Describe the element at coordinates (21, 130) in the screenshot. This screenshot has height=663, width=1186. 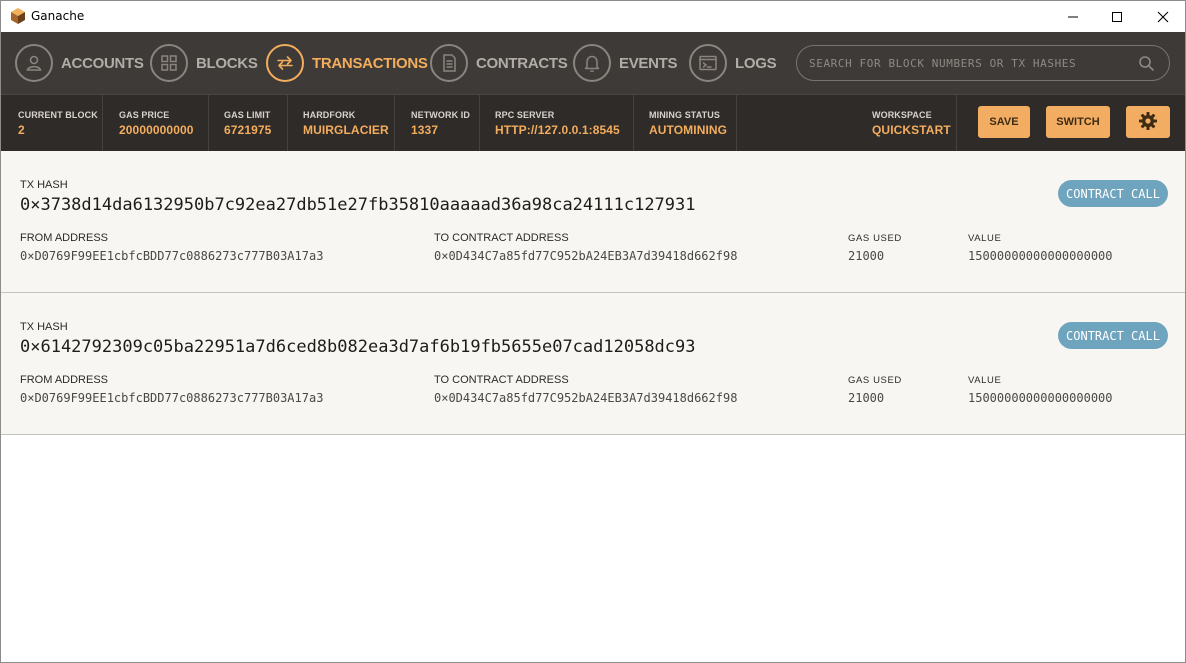
I see `stat-value: 2` at that location.